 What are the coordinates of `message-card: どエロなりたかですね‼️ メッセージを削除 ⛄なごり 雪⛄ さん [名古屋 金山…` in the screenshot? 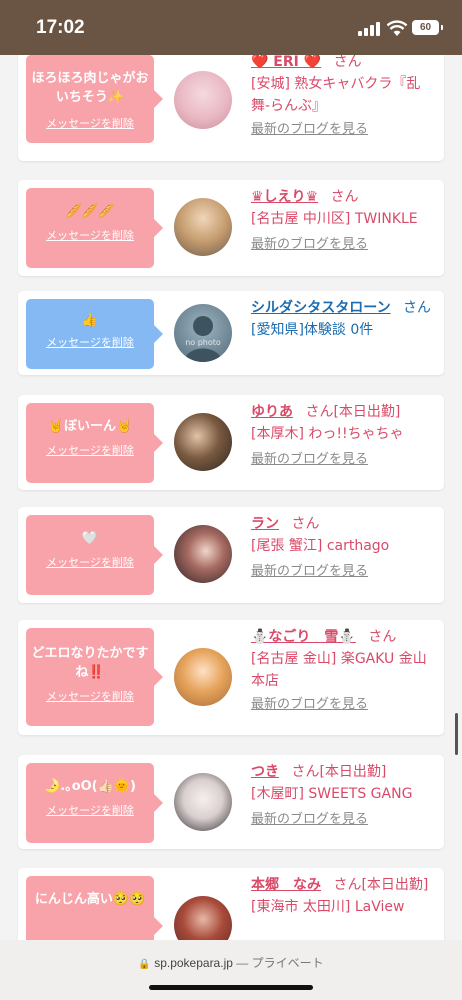 It's located at (231, 677).